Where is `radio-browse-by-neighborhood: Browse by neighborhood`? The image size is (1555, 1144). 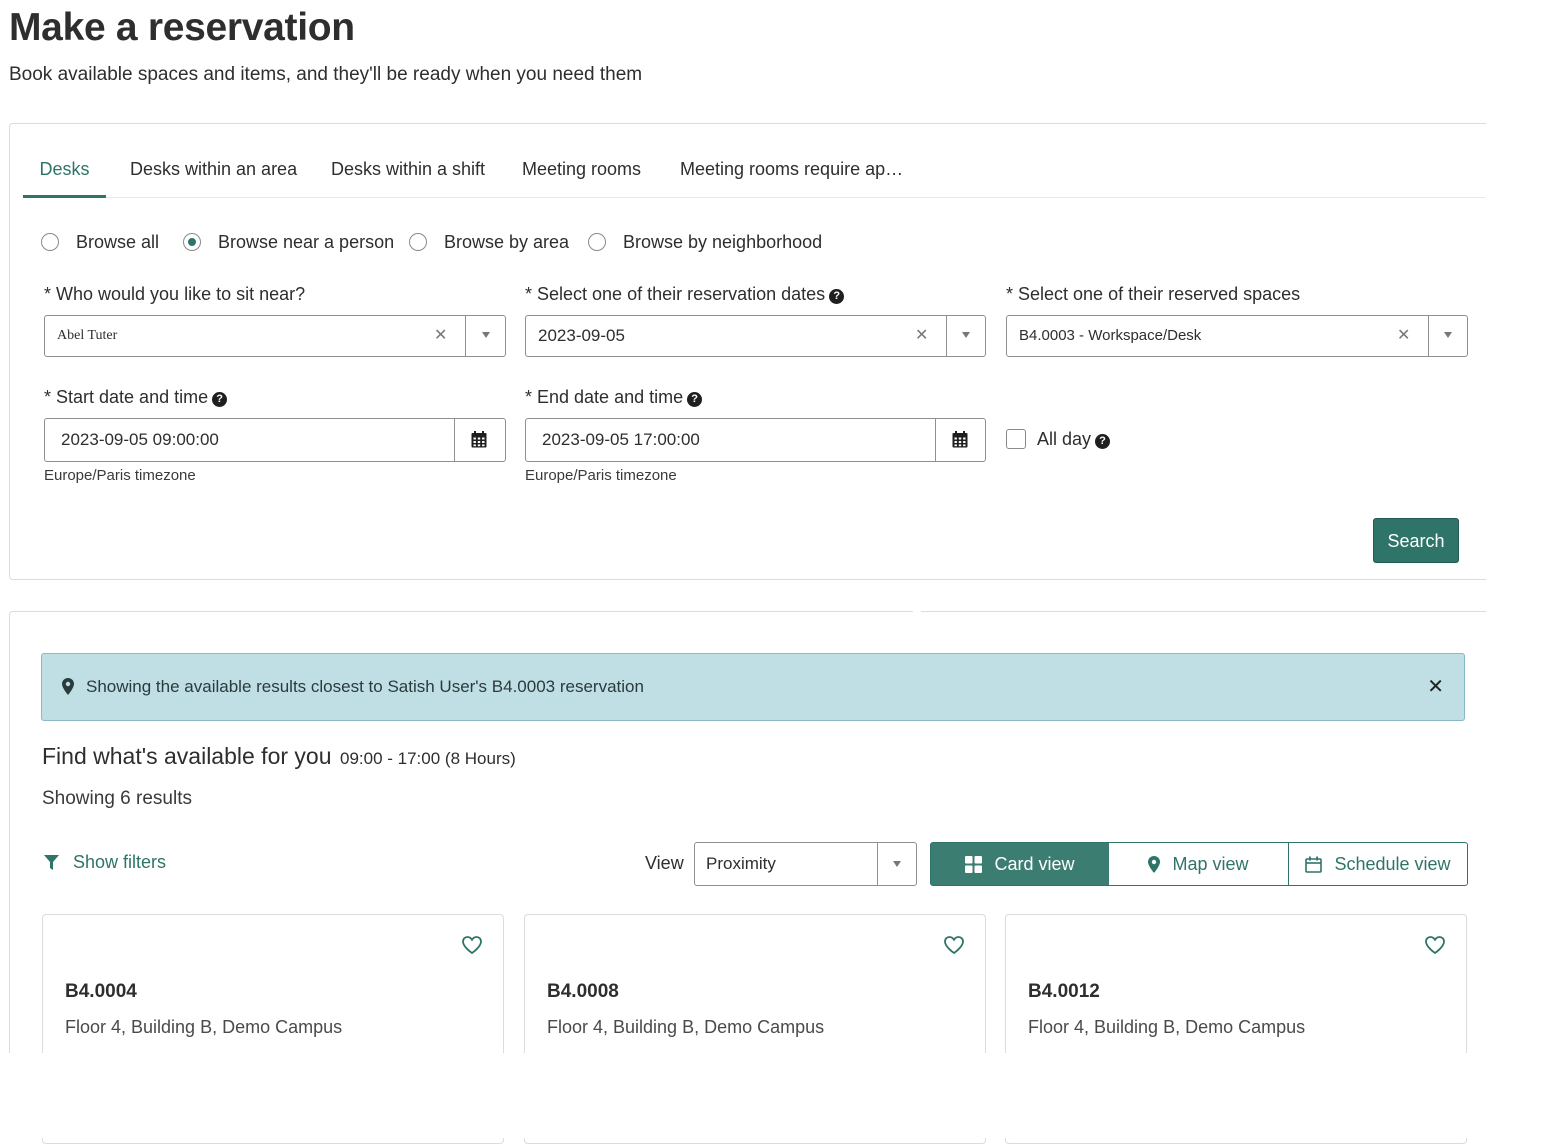 radio-browse-by-neighborhood: Browse by neighborhood is located at coordinates (705, 242).